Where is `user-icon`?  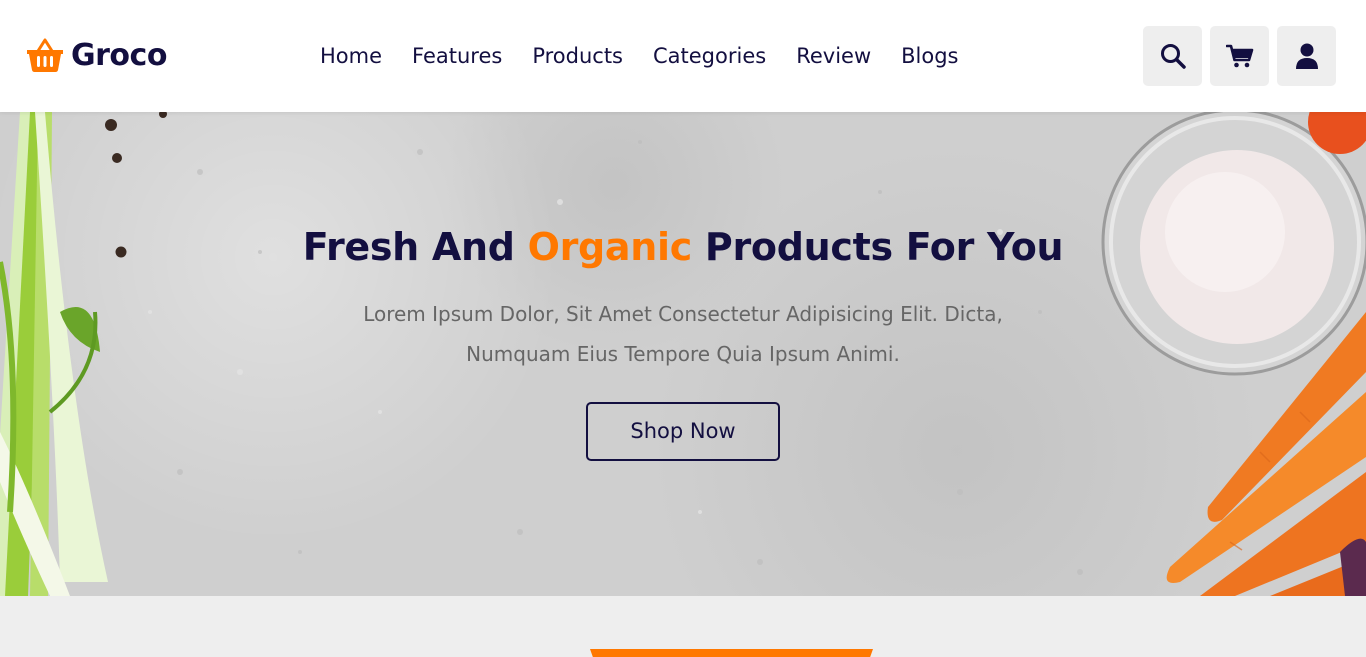 user-icon is located at coordinates (1306, 56).